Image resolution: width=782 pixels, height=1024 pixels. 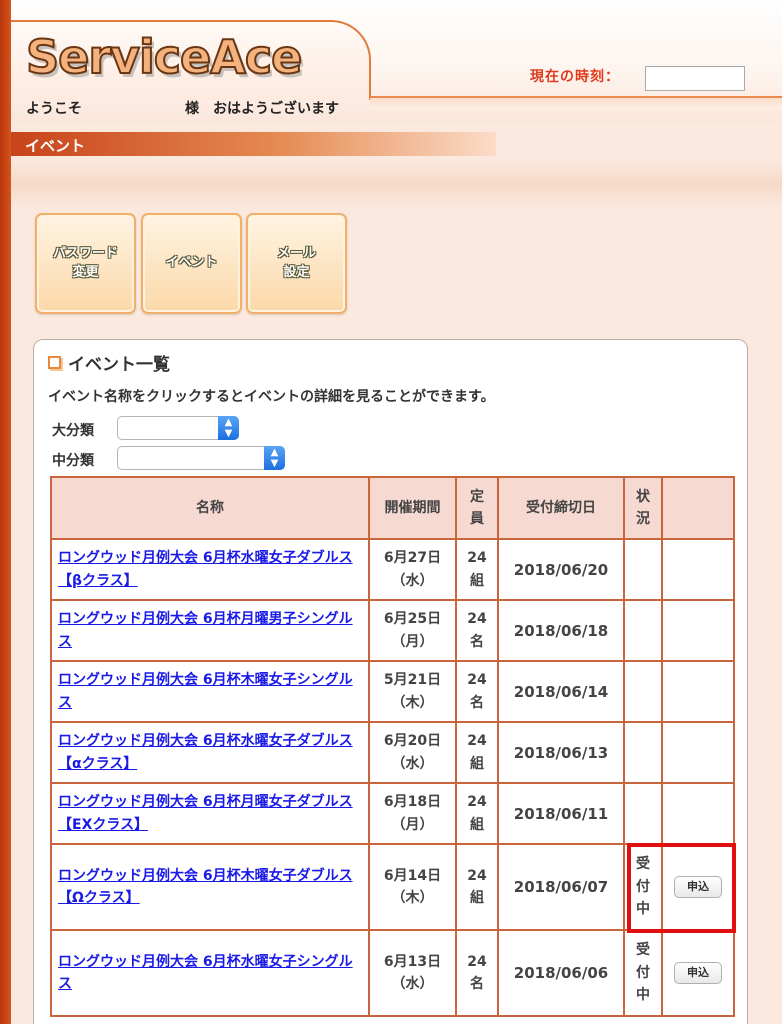 What do you see at coordinates (561, 508) in the screenshot?
I see `header-deadline: 受付締切日` at bounding box center [561, 508].